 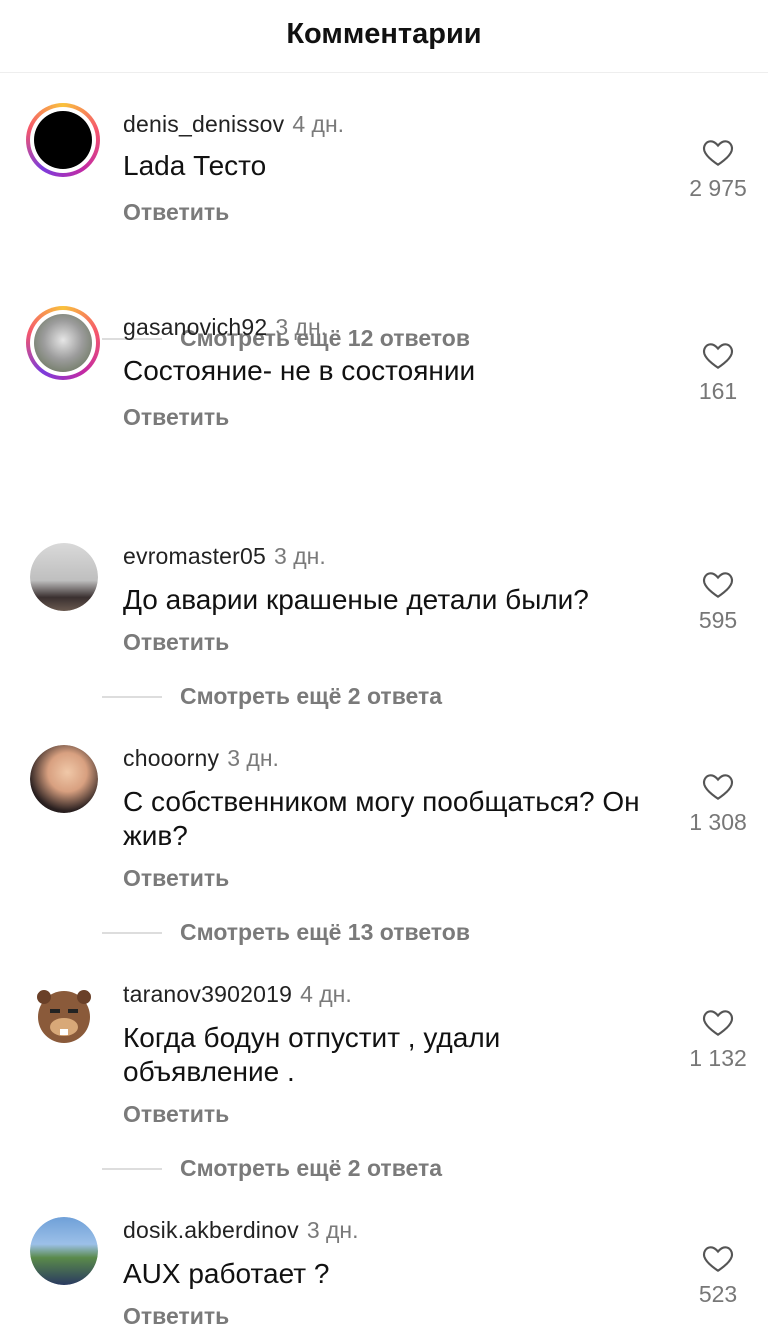 I want to click on username: denis_denissov, so click(x=203, y=124).